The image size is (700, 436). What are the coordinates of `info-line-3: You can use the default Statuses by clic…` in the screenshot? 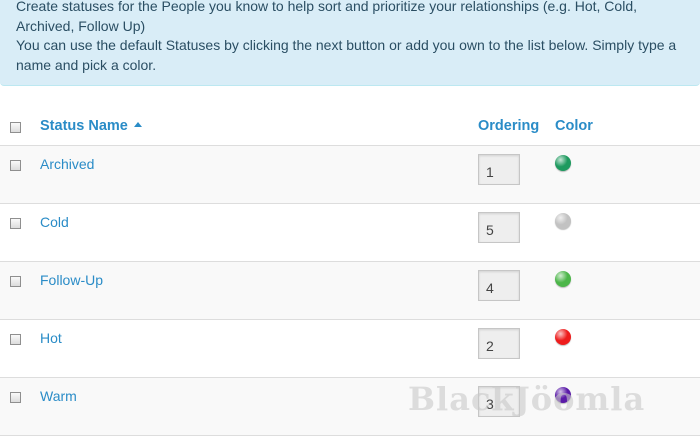 It's located at (346, 45).